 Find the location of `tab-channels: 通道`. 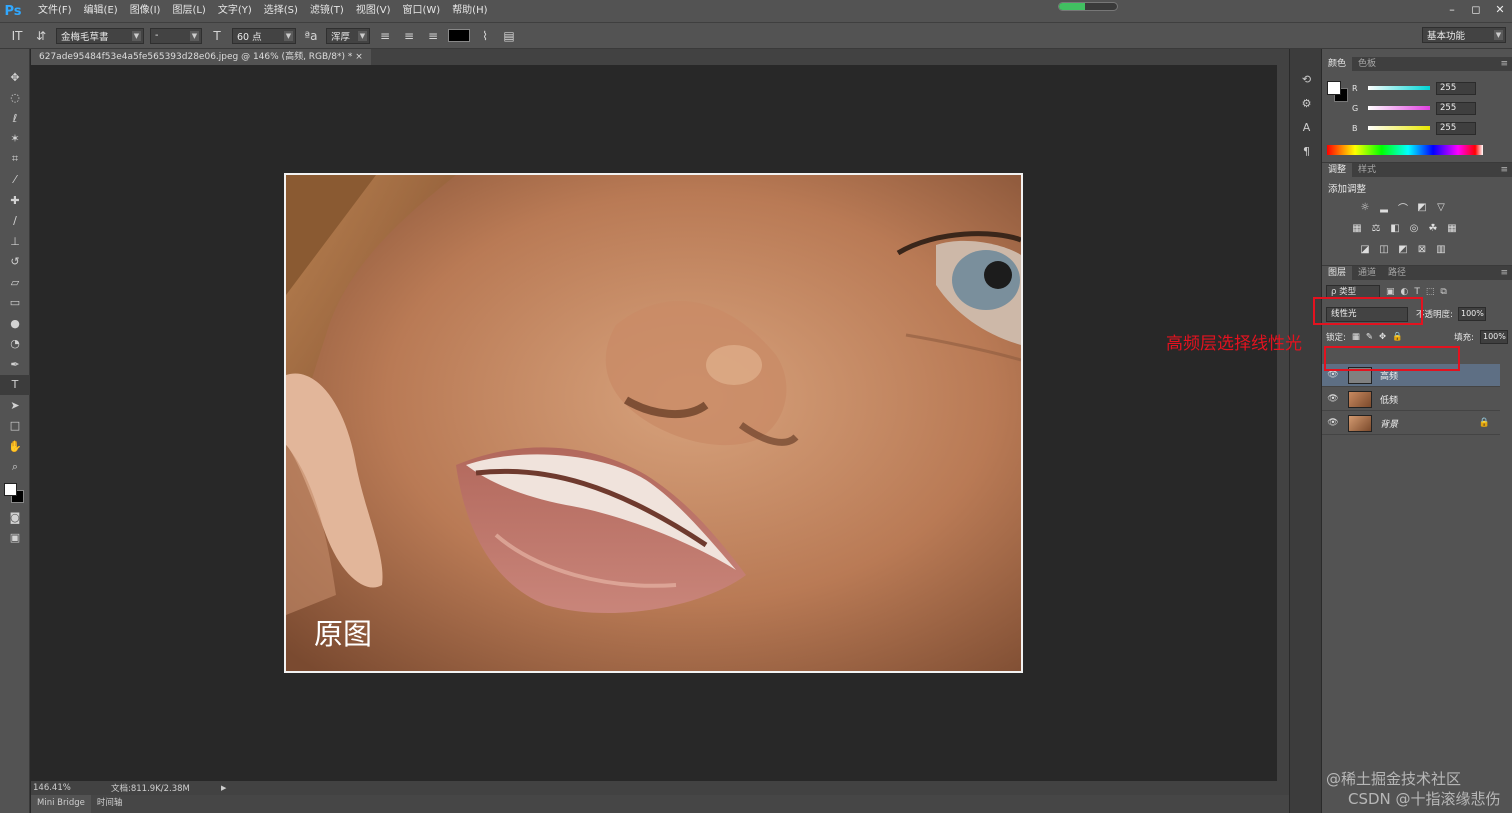

tab-channels: 通道 is located at coordinates (1367, 273).